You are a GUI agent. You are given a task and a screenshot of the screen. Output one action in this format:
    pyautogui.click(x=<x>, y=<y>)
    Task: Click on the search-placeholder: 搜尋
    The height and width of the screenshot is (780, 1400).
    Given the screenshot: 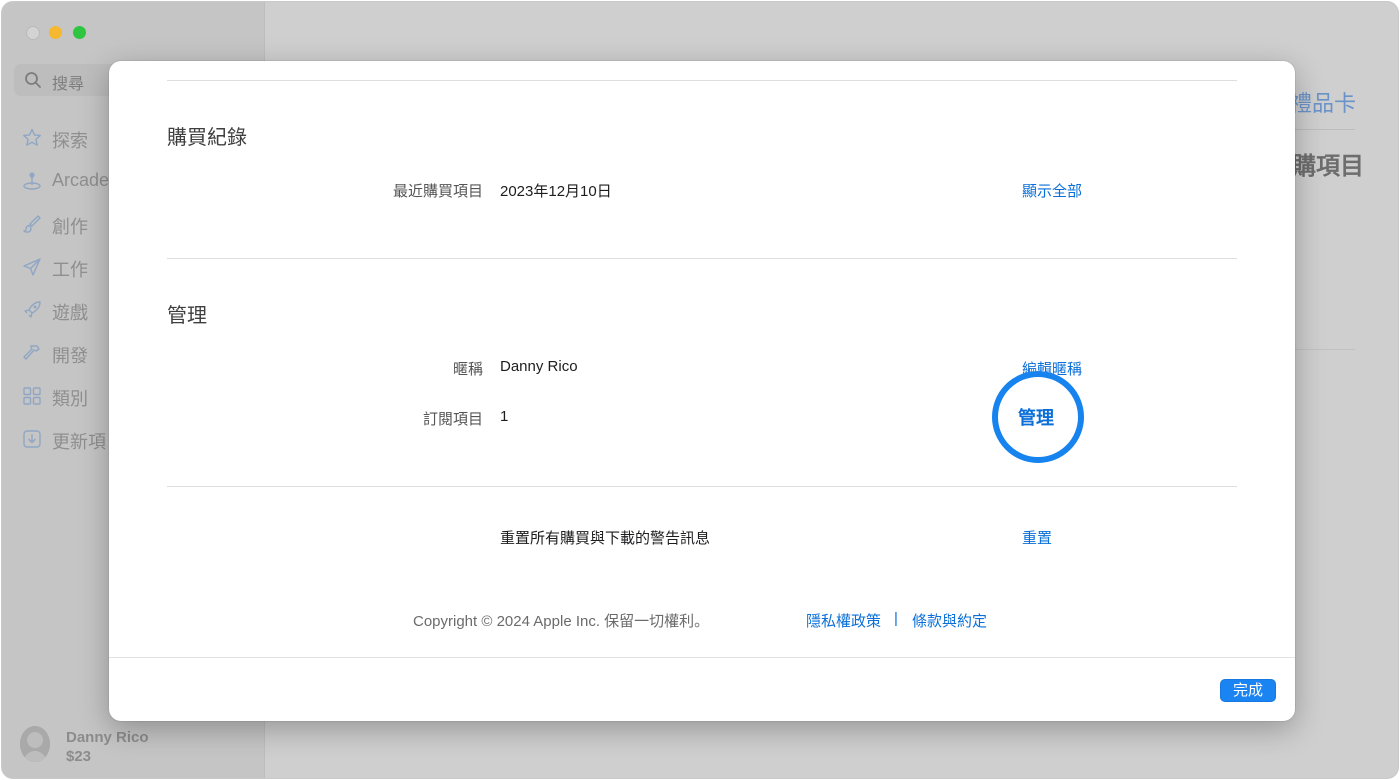 What is the action you would take?
    pyautogui.click(x=68, y=84)
    